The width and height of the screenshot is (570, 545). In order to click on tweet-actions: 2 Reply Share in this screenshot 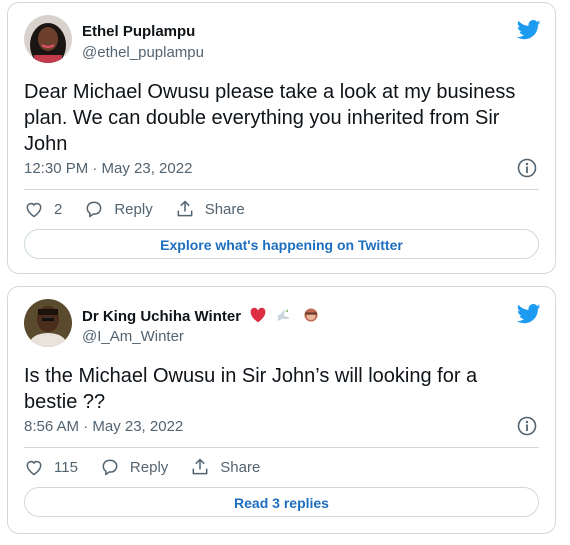, I will do `click(145, 209)`.